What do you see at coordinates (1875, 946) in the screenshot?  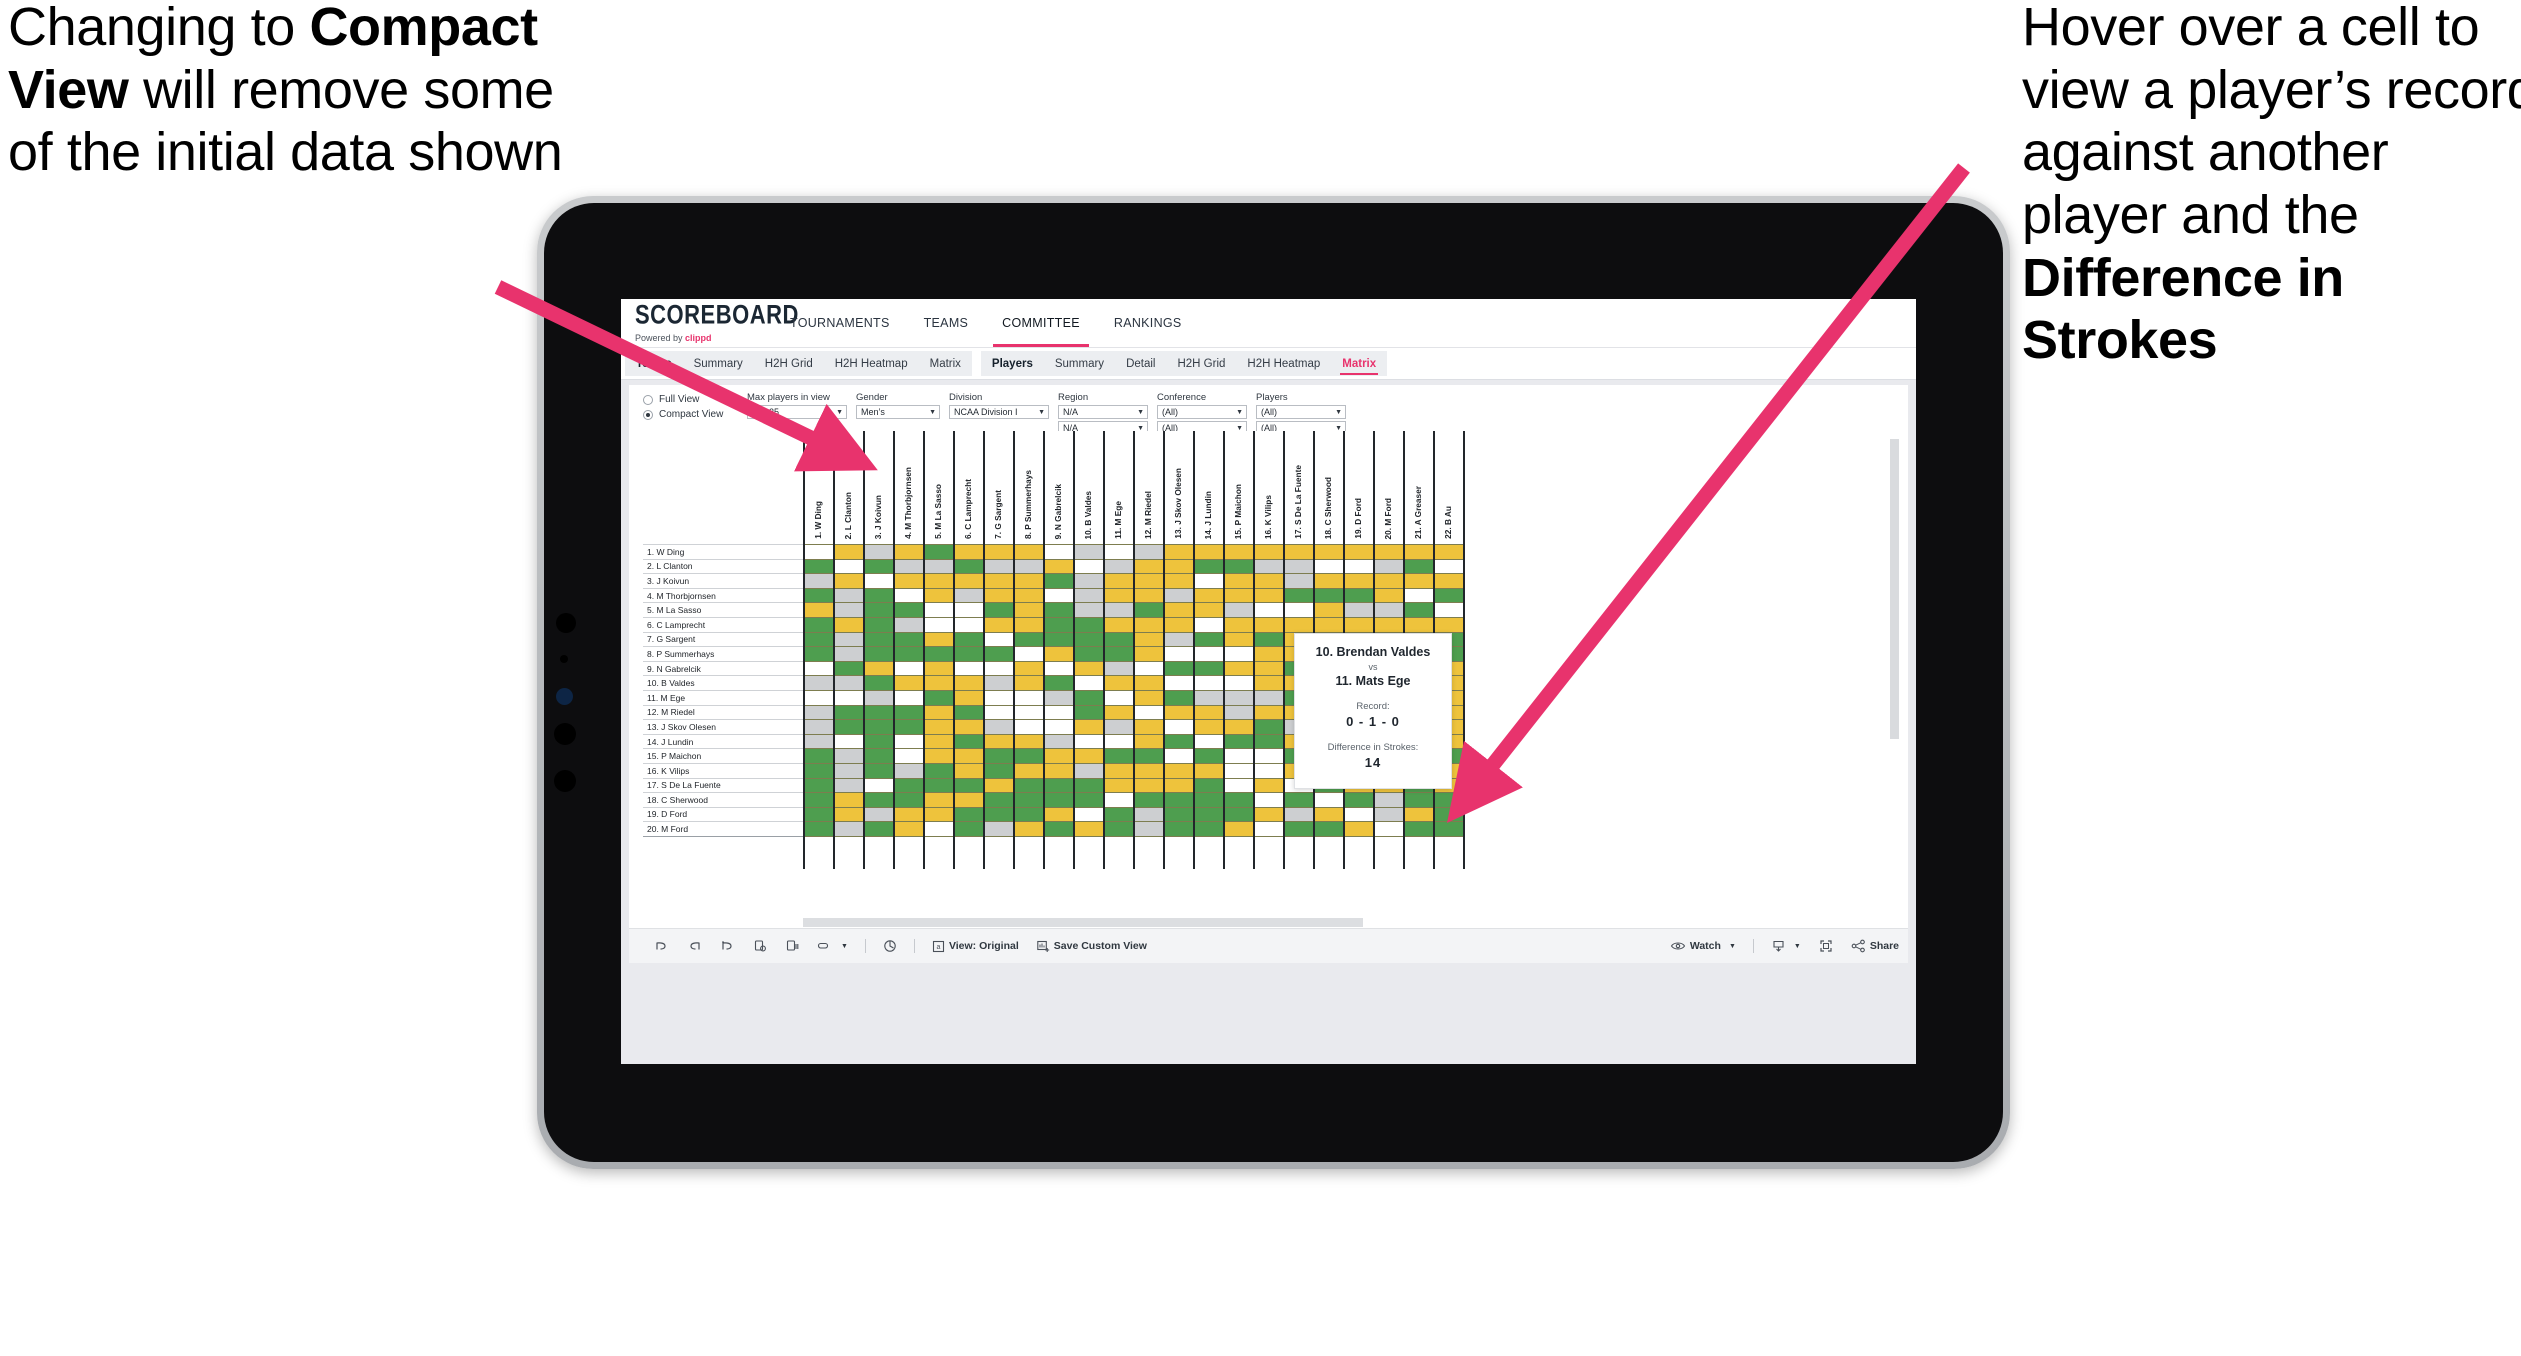 I see `share-button: Share` at bounding box center [1875, 946].